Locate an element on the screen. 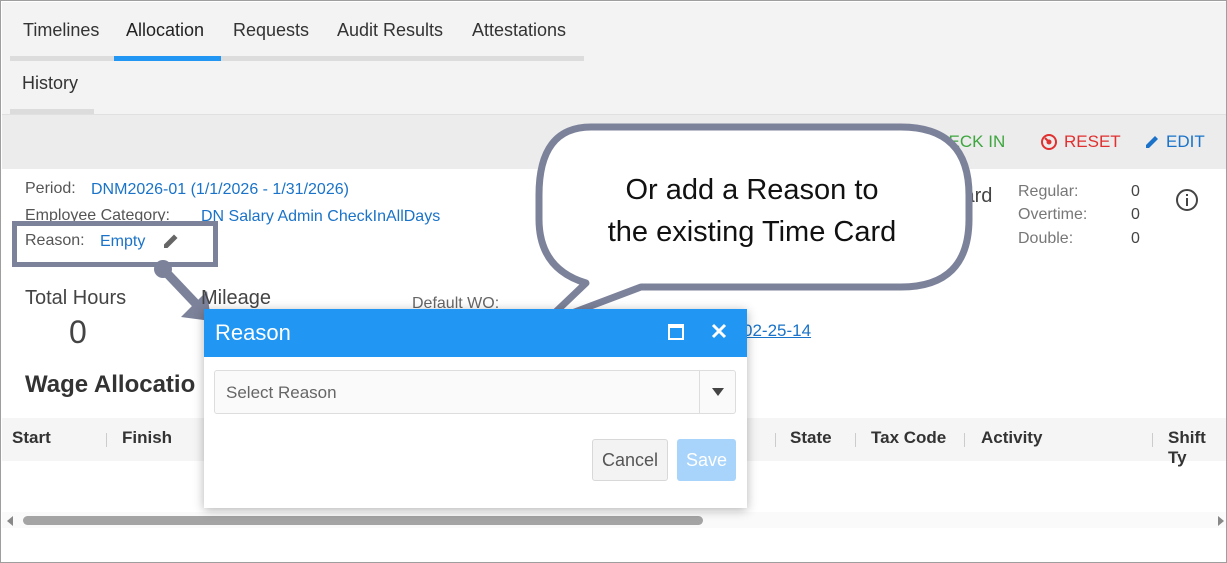 This screenshot has height=563, width=1227. cancel-button: Cancel is located at coordinates (630, 460).